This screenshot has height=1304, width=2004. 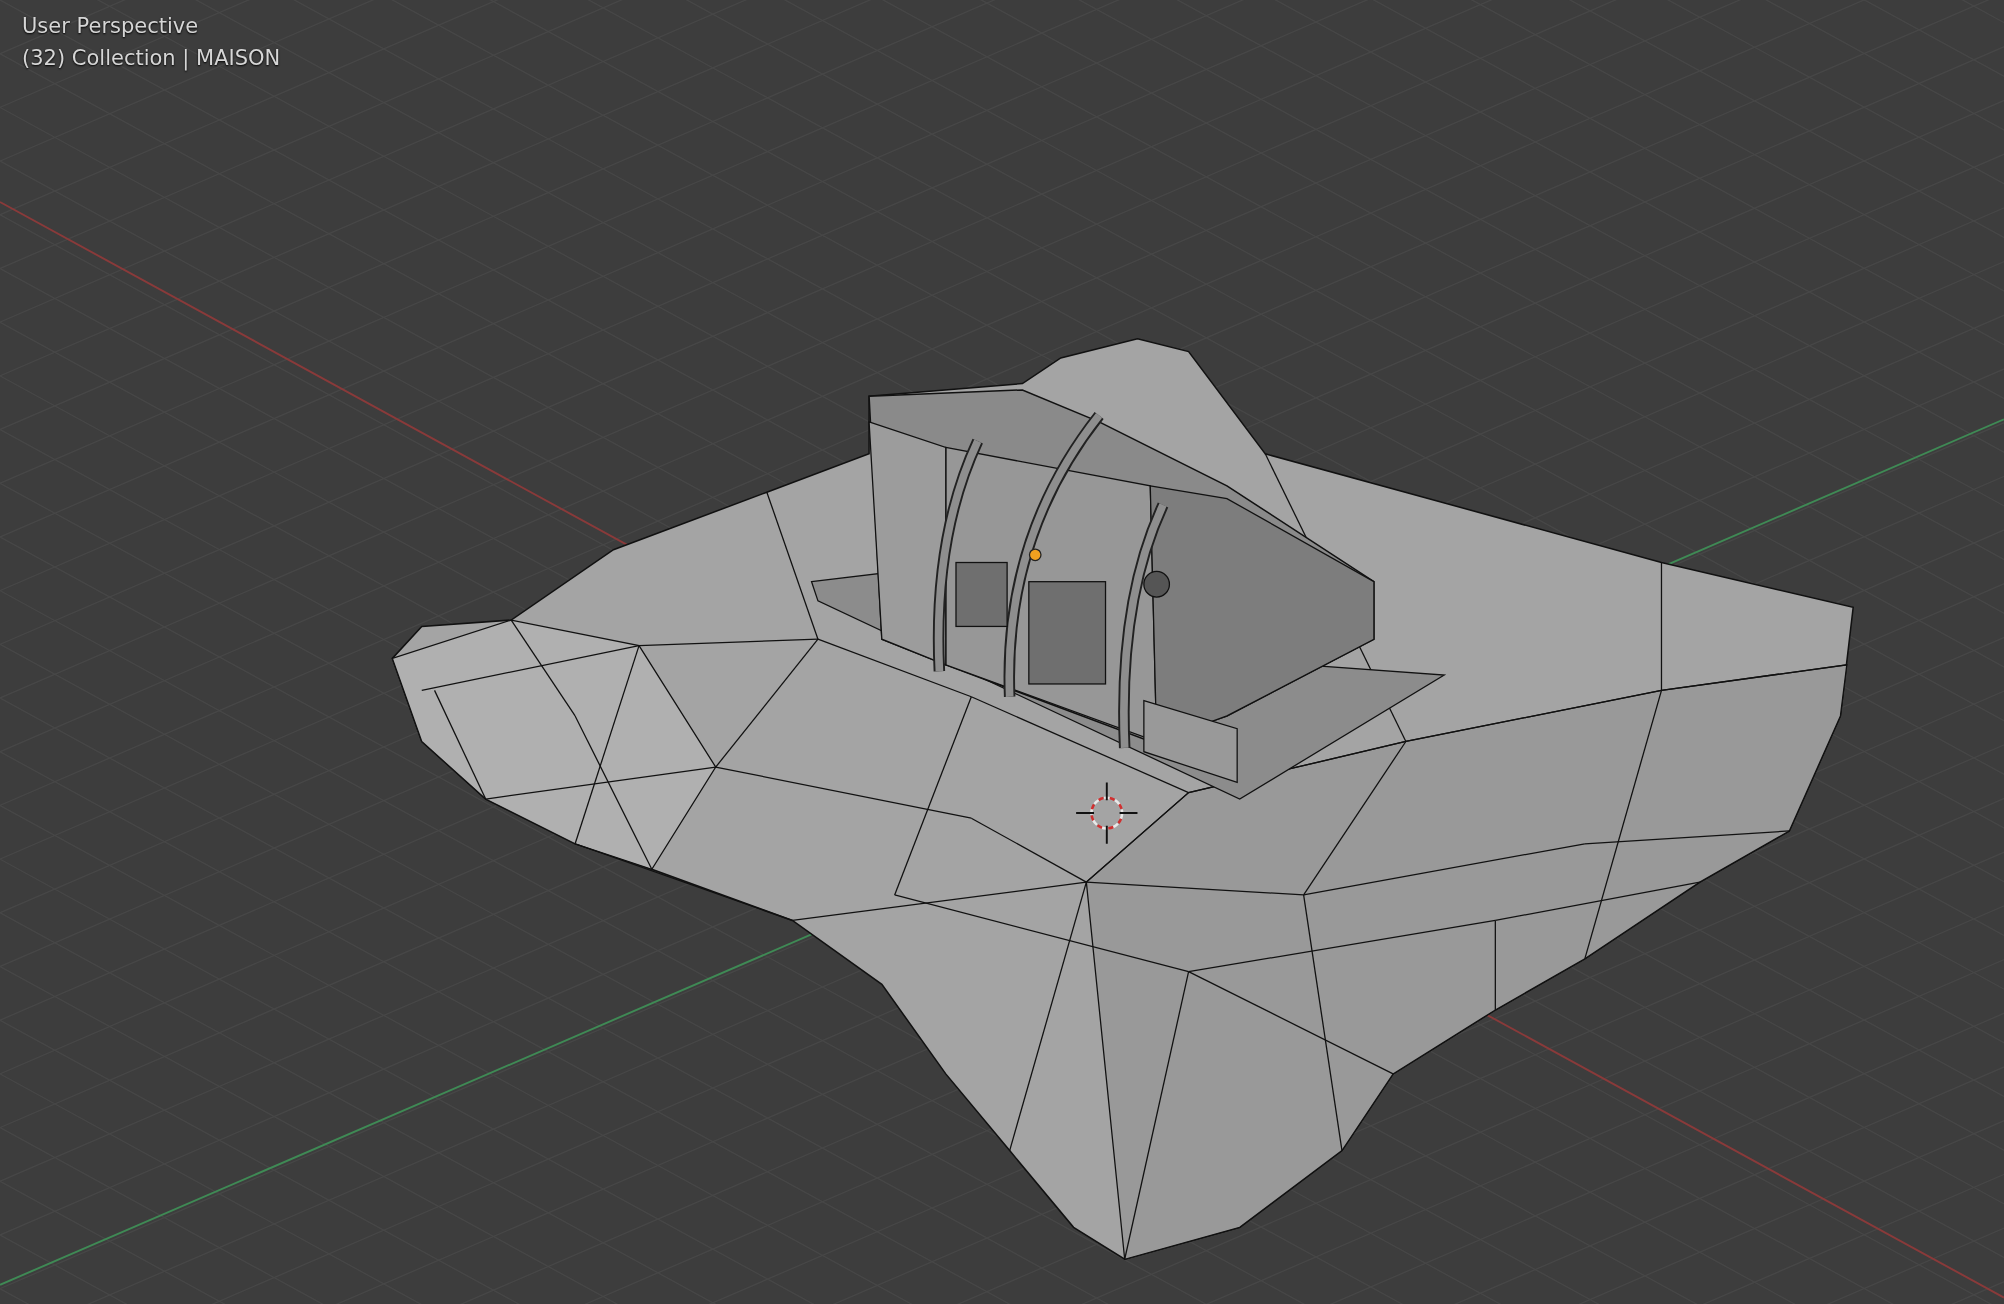 What do you see at coordinates (151, 58) in the screenshot?
I see `object-info-text: (32) Collection | MAISON` at bounding box center [151, 58].